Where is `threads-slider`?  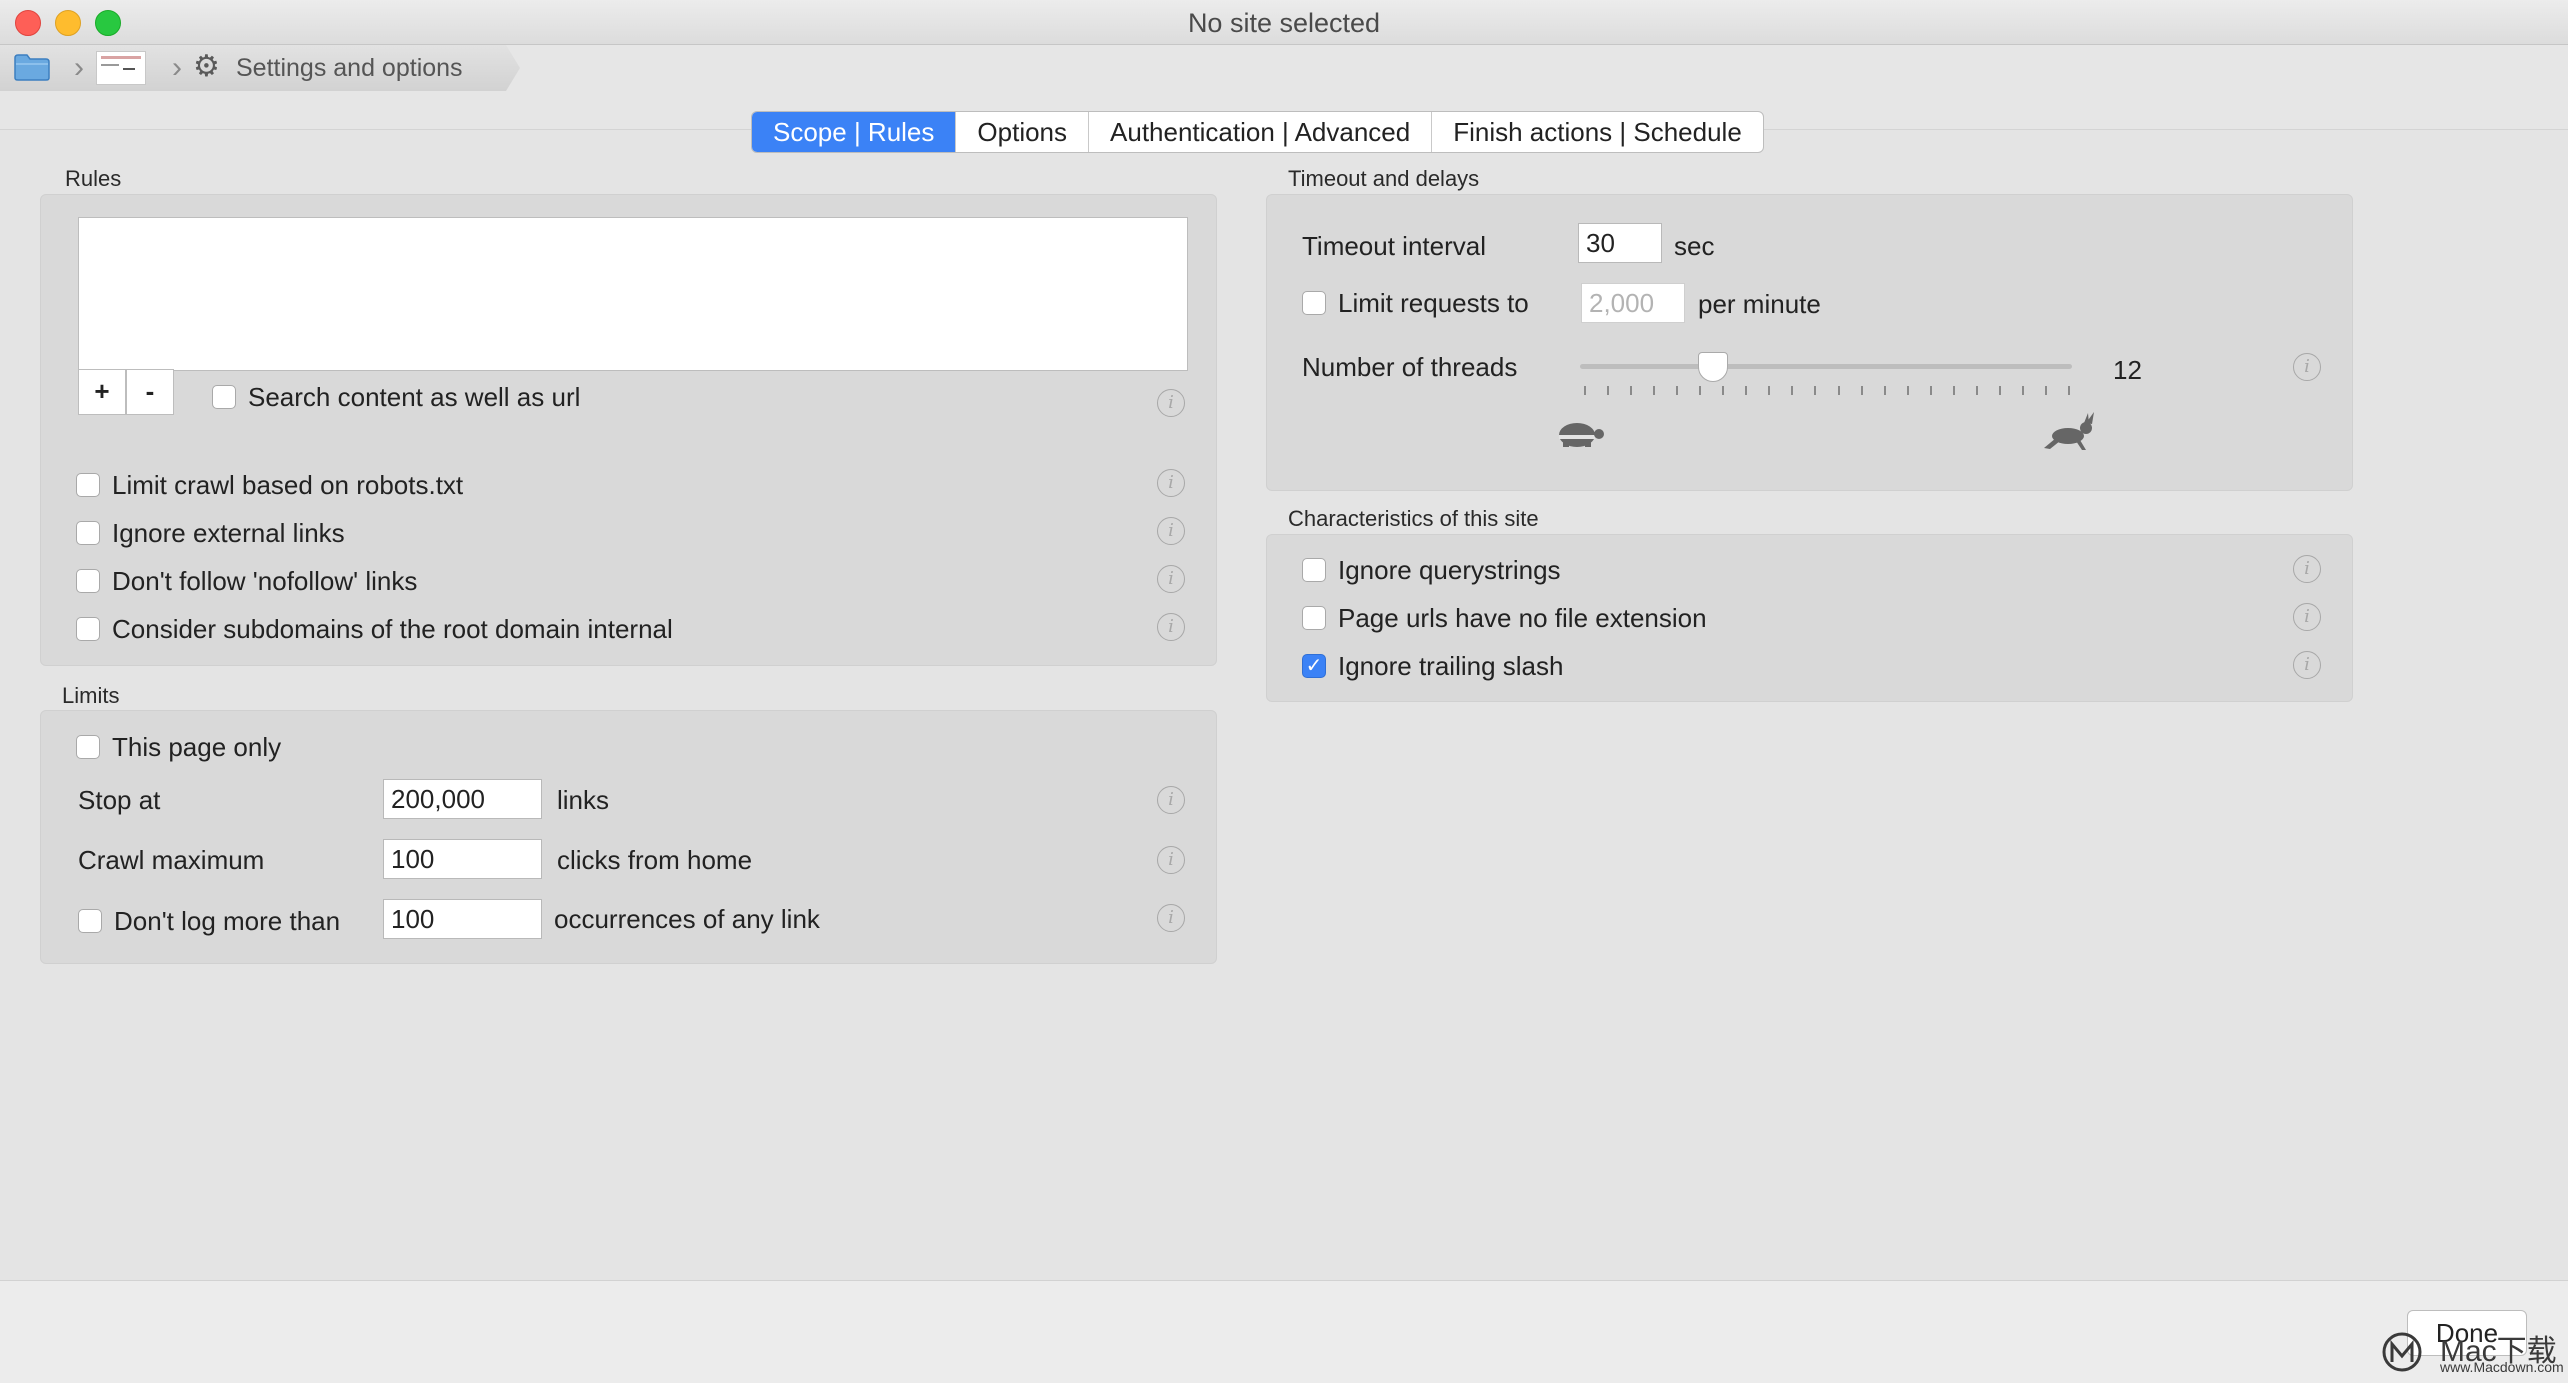 threads-slider is located at coordinates (1826, 366).